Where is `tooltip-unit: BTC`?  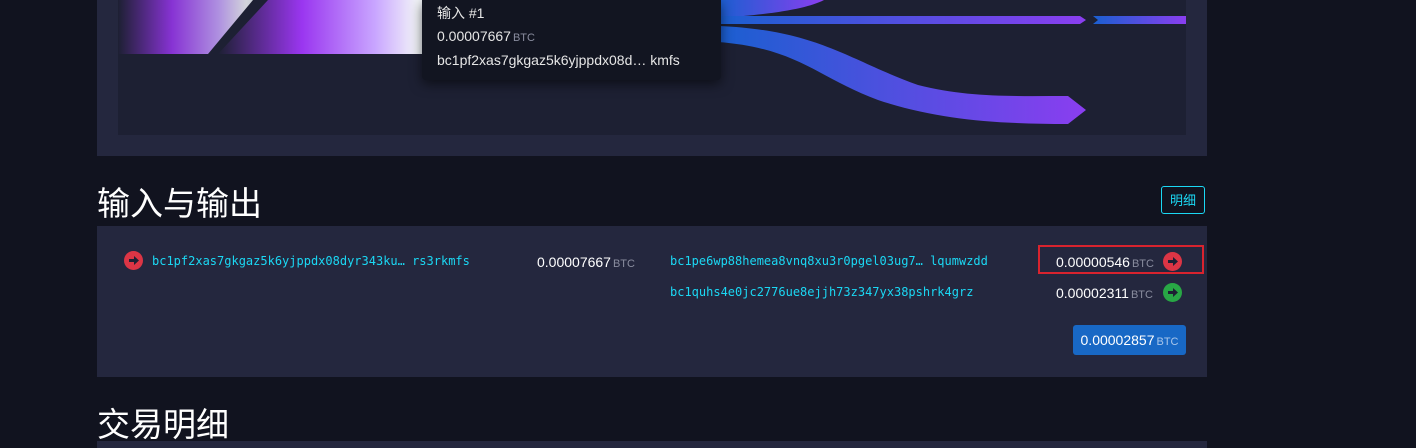
tooltip-unit: BTC is located at coordinates (523, 38).